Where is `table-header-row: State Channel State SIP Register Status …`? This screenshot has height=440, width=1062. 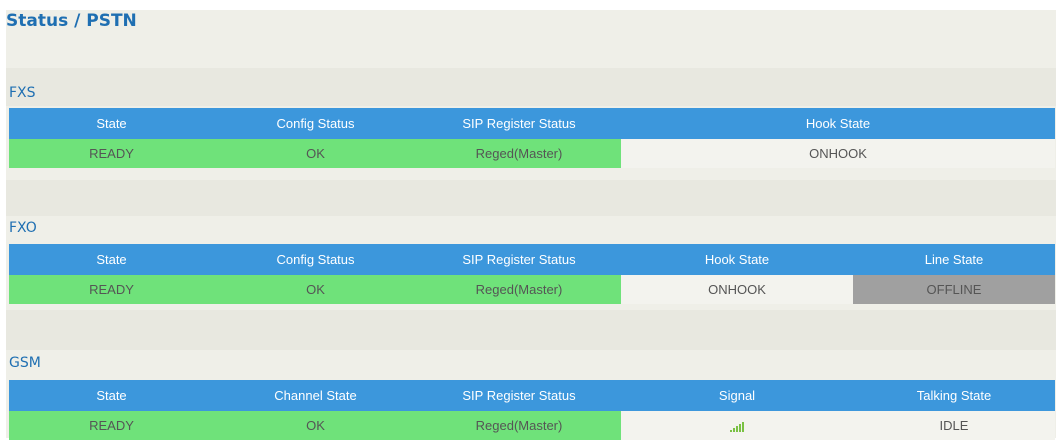 table-header-row: State Channel State SIP Register Status … is located at coordinates (532, 395).